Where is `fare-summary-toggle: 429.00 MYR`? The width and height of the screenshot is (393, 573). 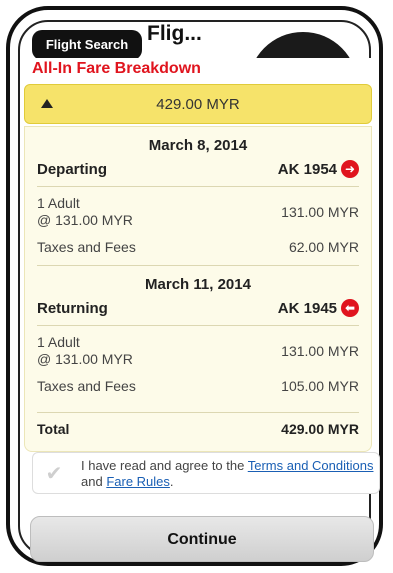
fare-summary-toggle: 429.00 MYR is located at coordinates (198, 104).